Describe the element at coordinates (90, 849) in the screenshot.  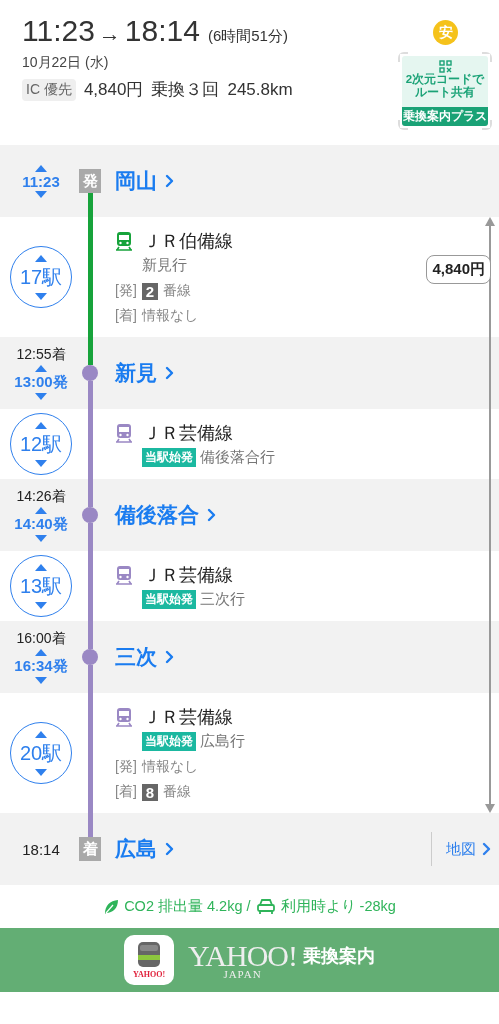
I see `arrive-badge: 着` at that location.